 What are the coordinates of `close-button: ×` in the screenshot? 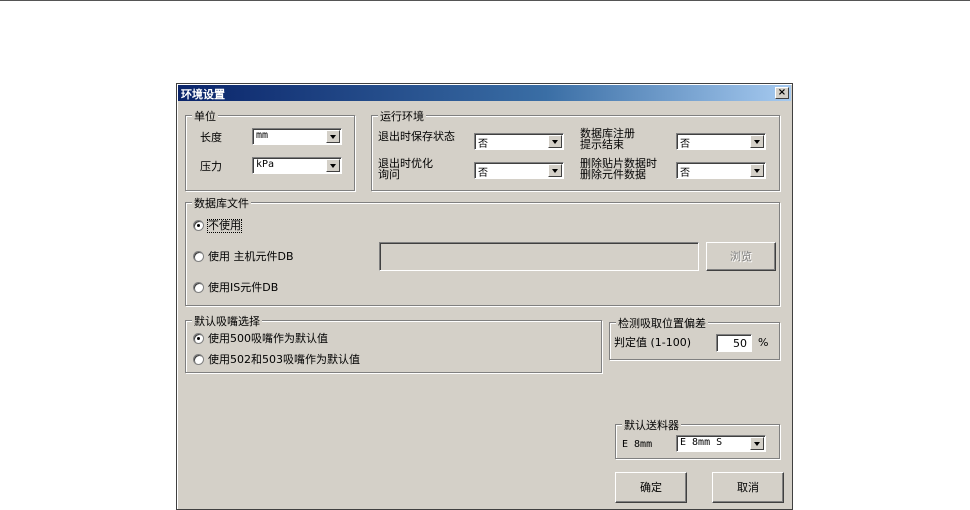 It's located at (782, 93).